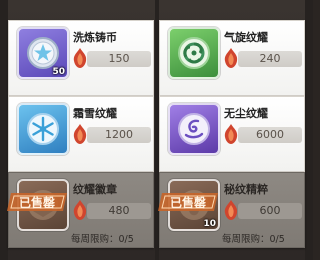 This screenshot has height=260, width=320. I want to click on price-row: 150, so click(111, 58).